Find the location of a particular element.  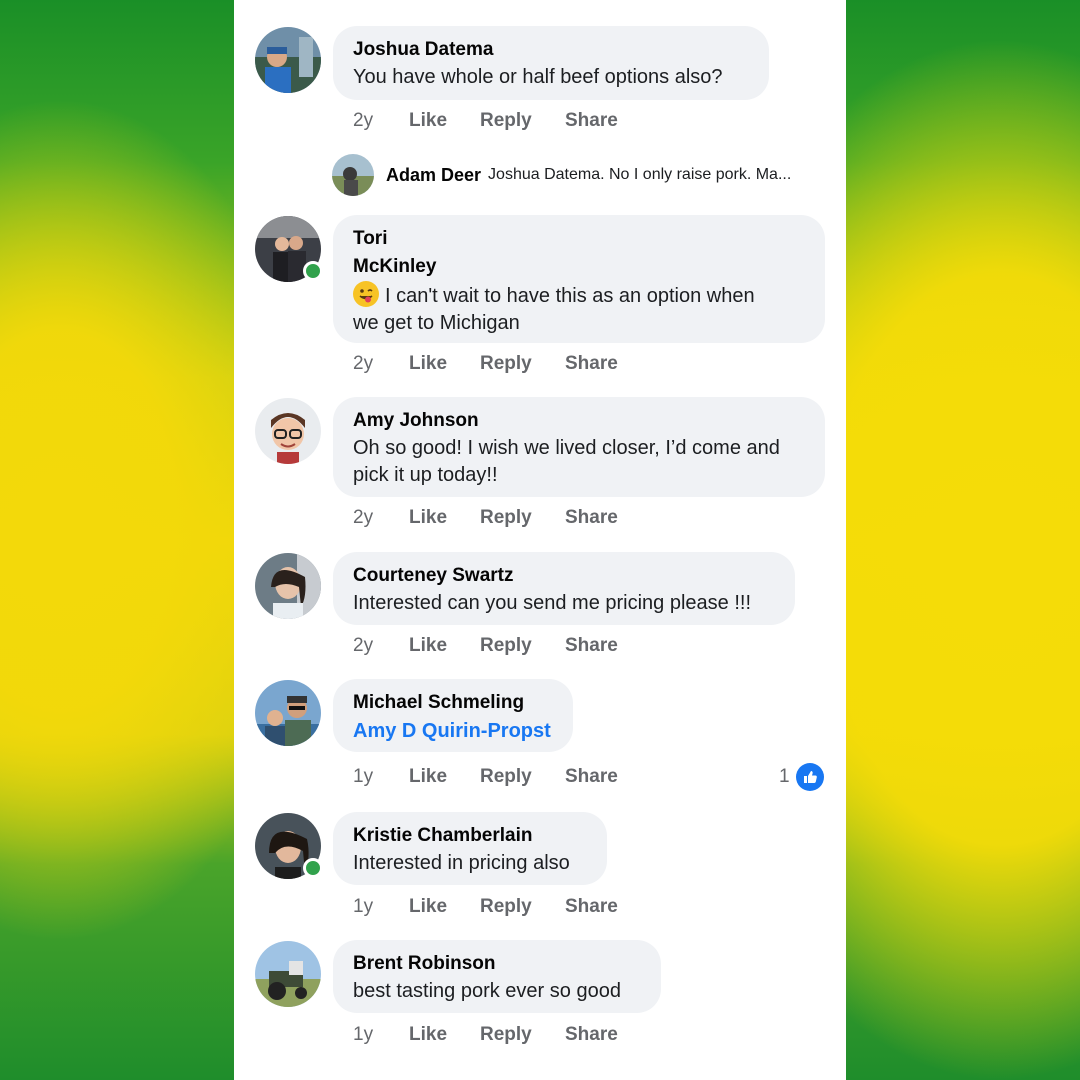

comment-text: pick it up today!! is located at coordinates (425, 475).